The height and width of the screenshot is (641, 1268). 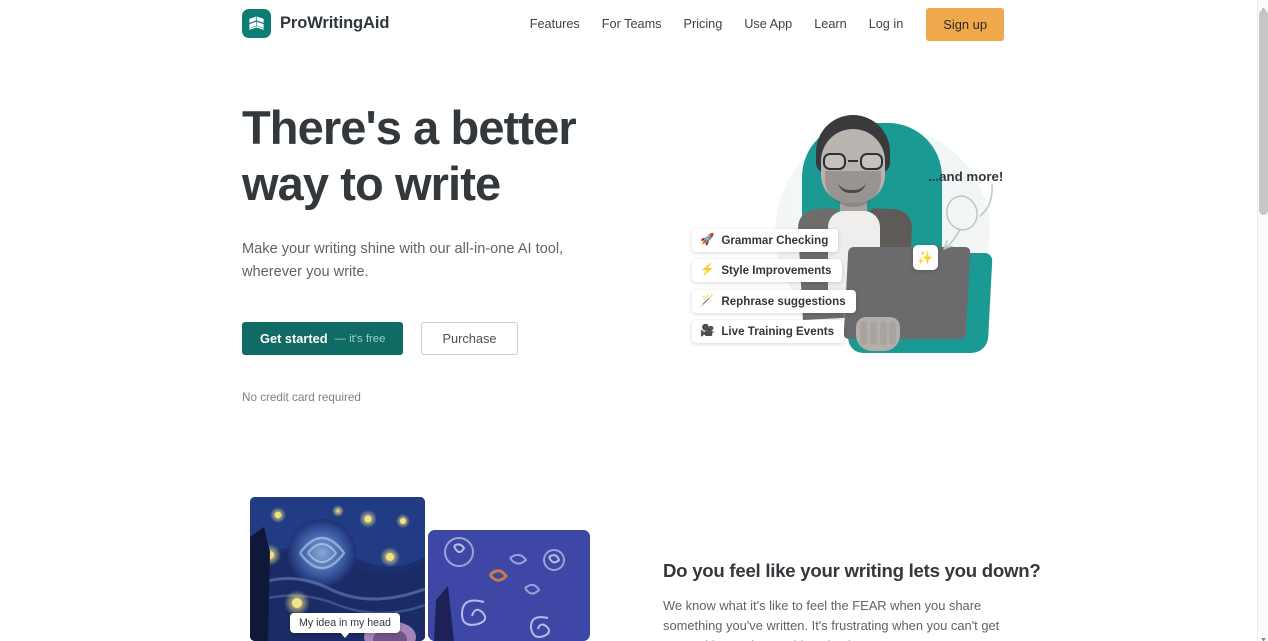 I want to click on brand-name: ProWritingAid, so click(x=335, y=23).